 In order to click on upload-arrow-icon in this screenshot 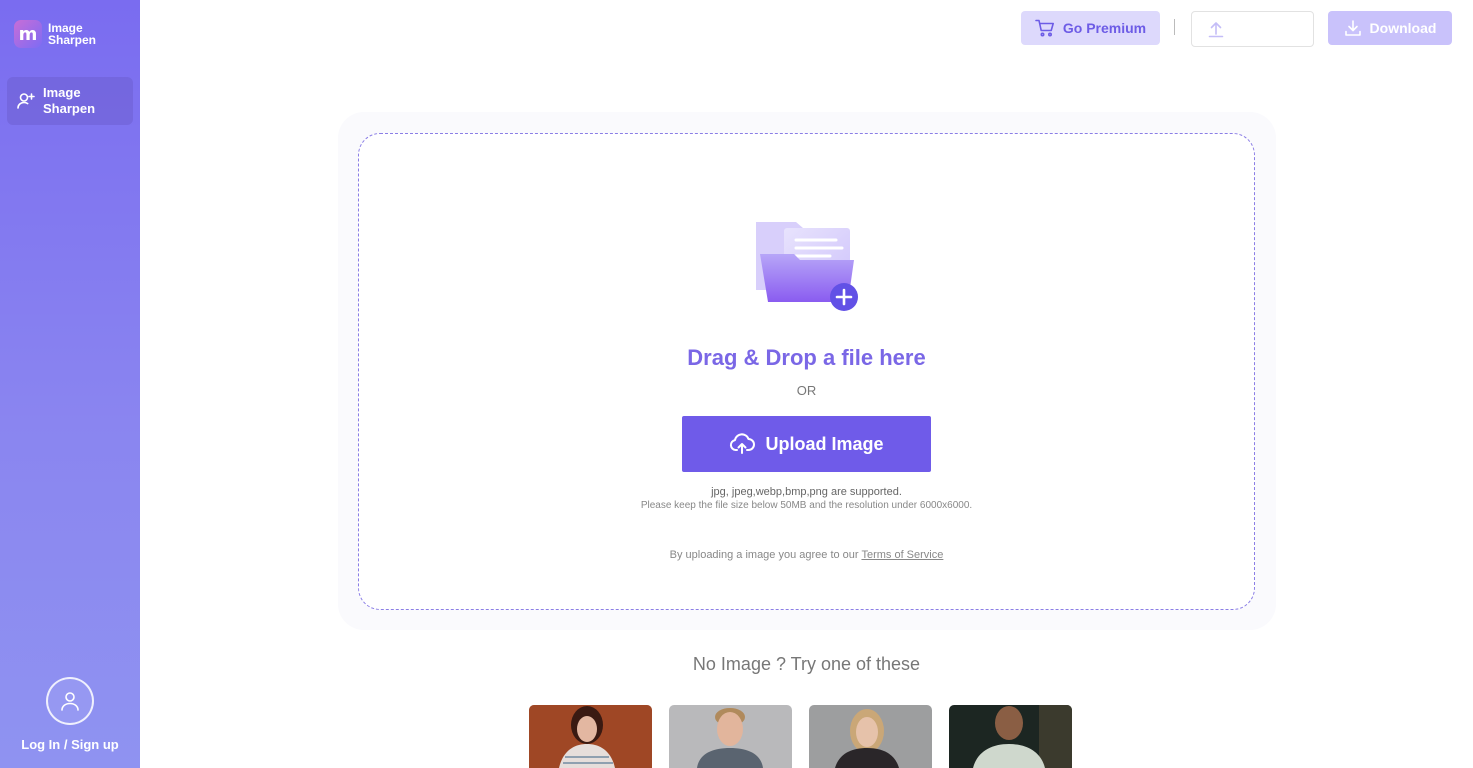, I will do `click(1216, 29)`.